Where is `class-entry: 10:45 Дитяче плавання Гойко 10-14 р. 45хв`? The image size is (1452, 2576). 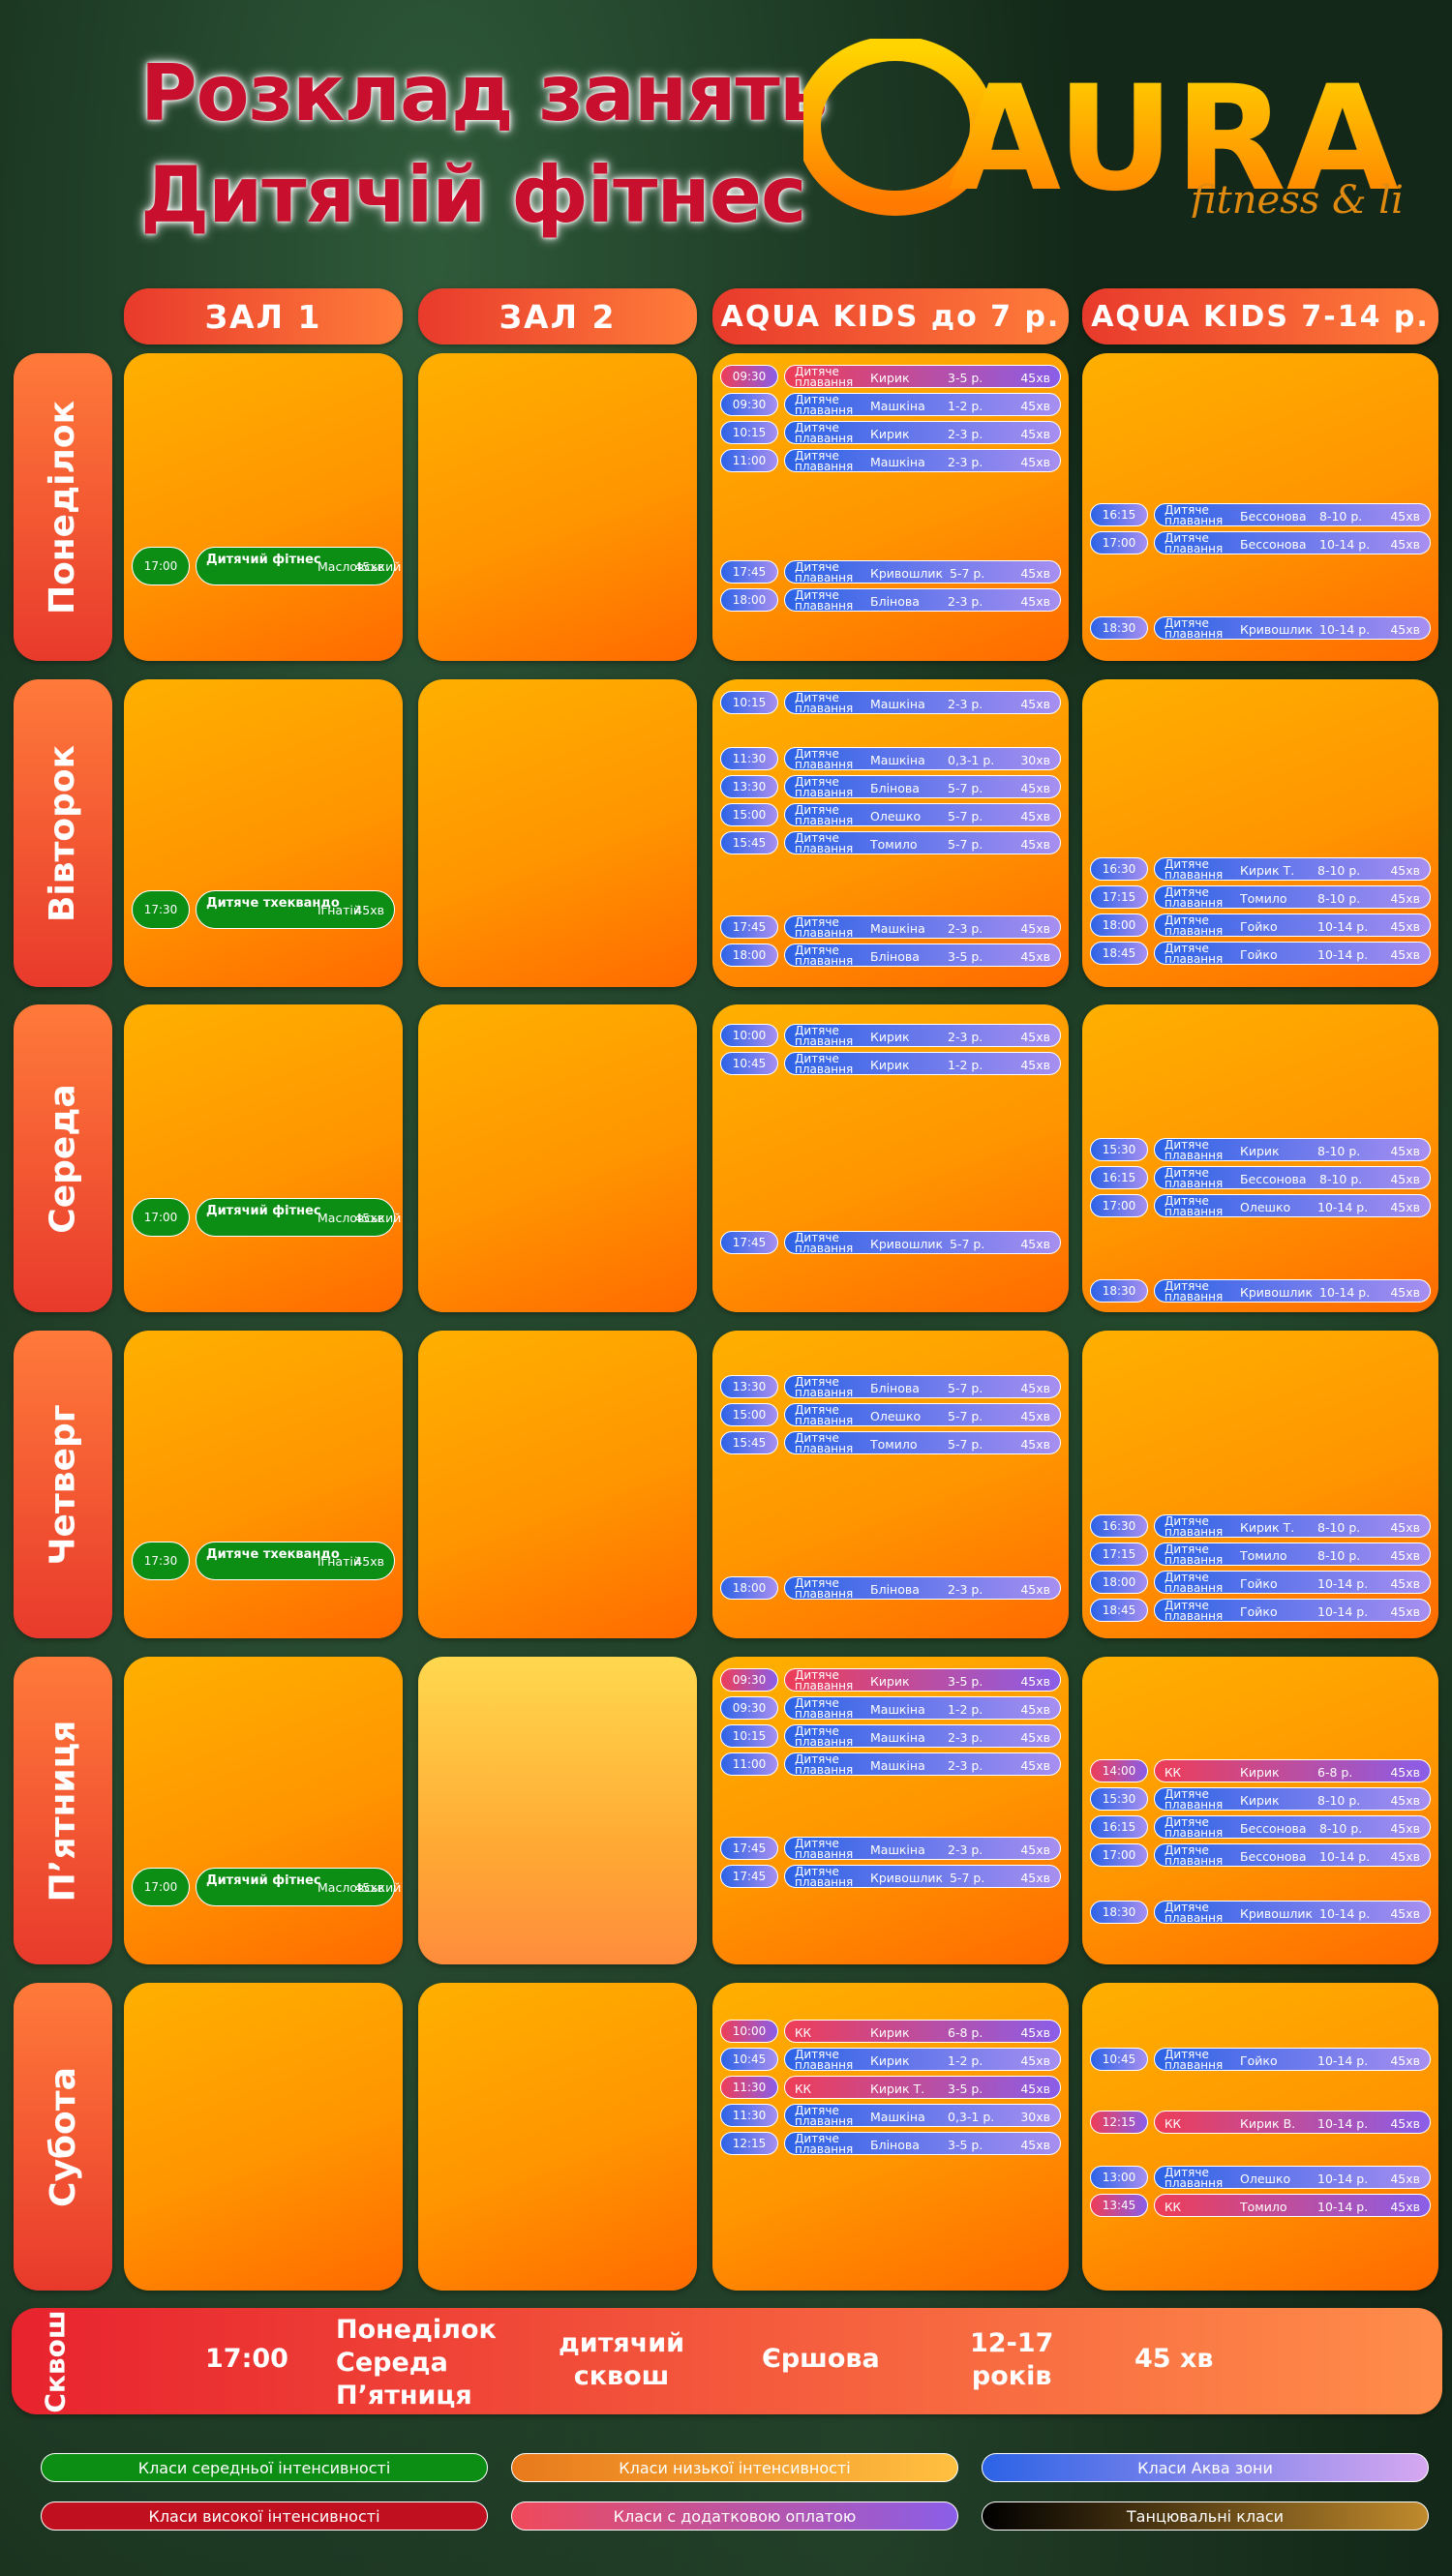 class-entry: 10:45 Дитяче плавання Гойко 10-14 р. 45хв is located at coordinates (1260, 2059).